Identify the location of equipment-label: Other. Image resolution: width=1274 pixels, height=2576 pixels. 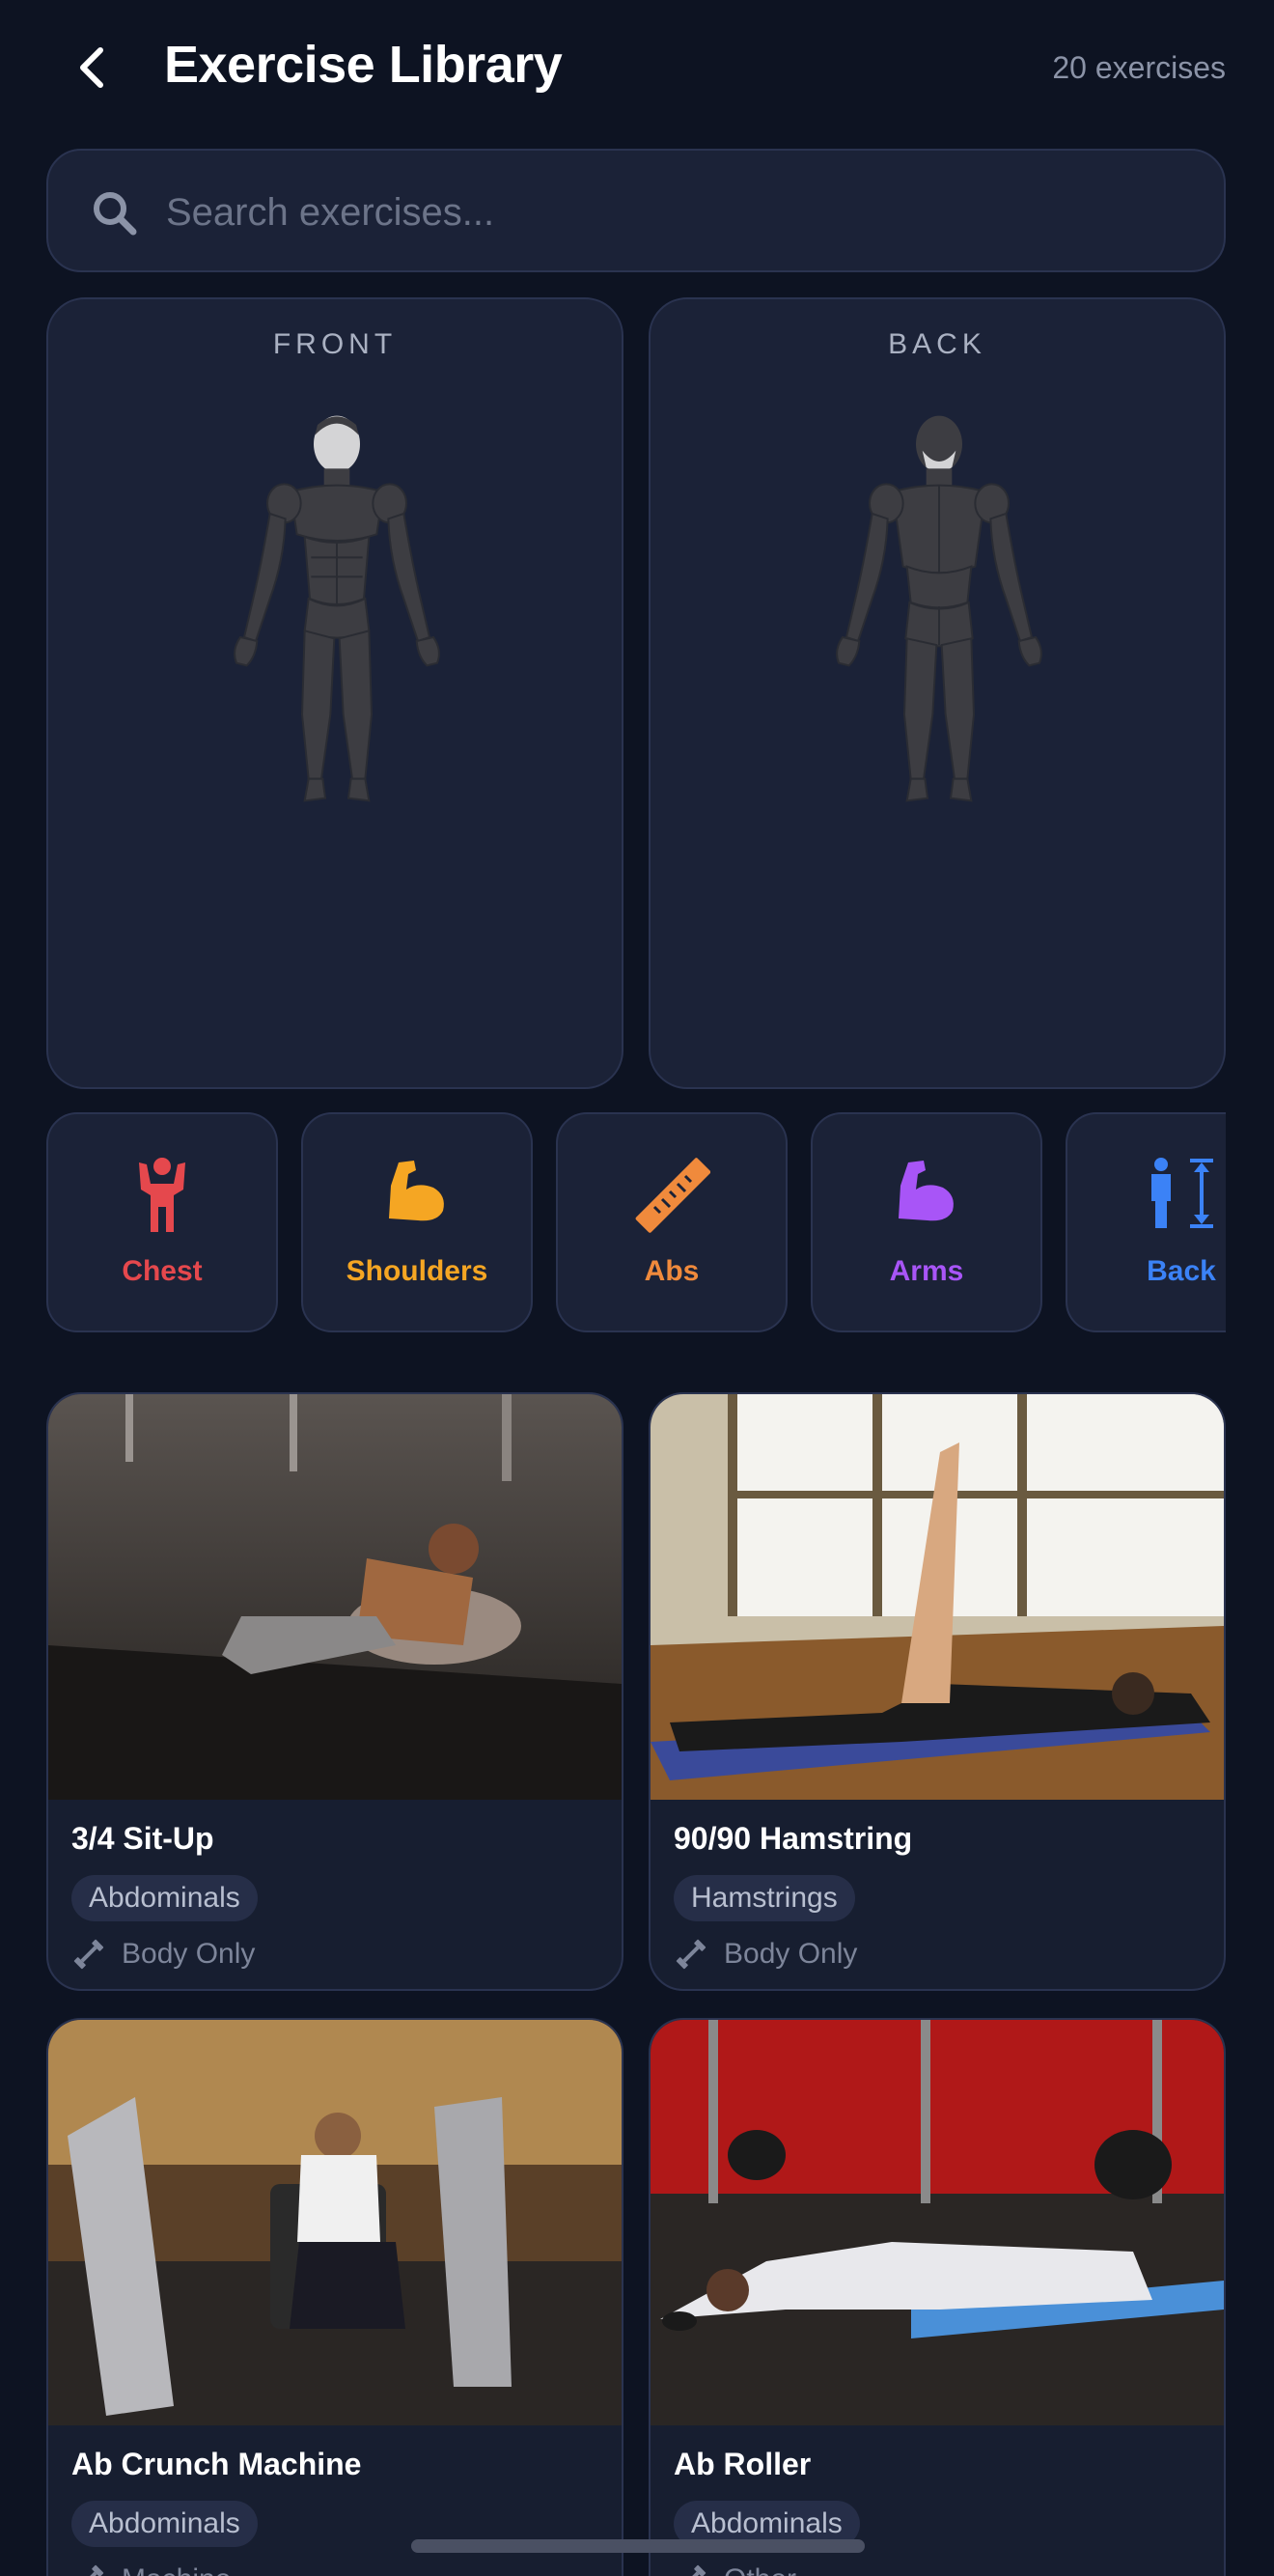
(760, 2570).